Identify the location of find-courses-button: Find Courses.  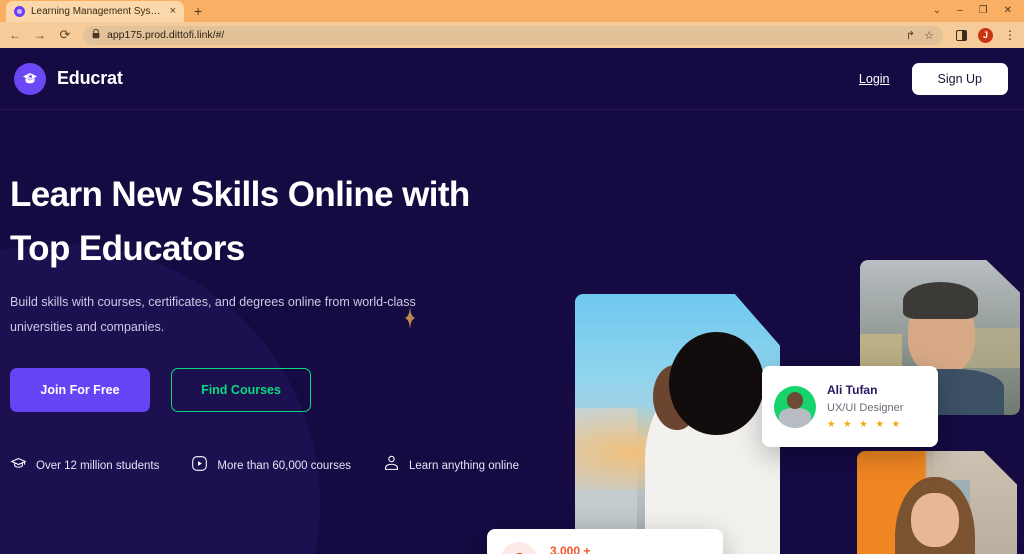
(241, 390).